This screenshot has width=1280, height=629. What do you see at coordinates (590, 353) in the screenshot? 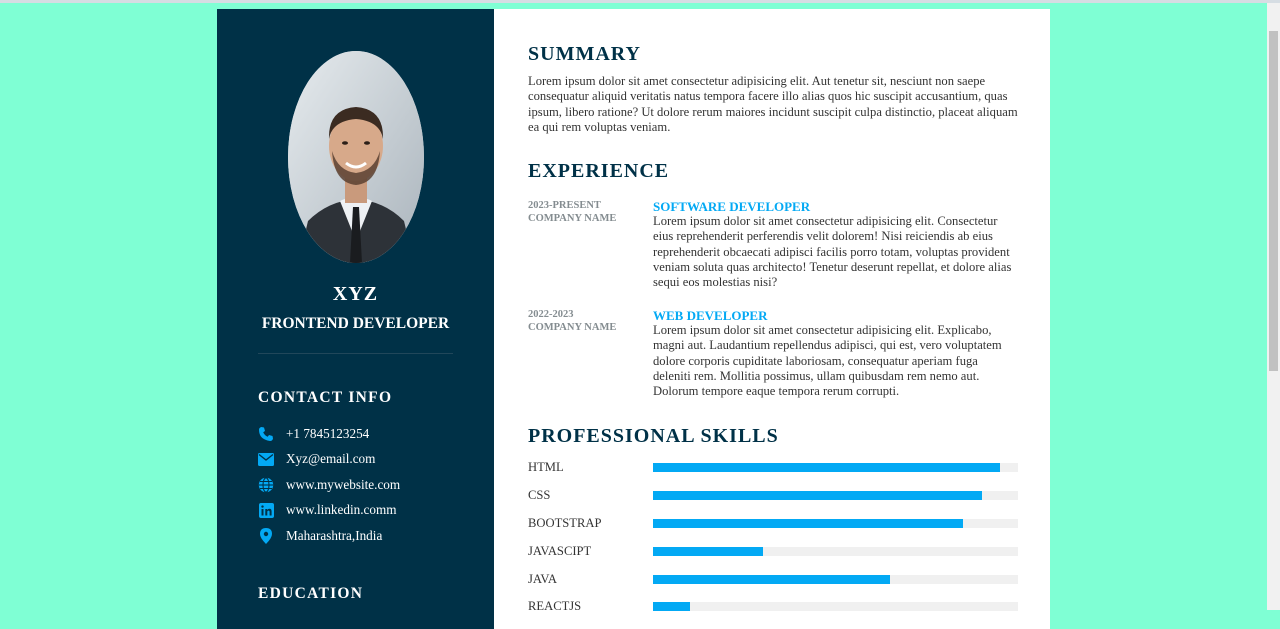
I see `experience-meta: 2022-2023 COMPANY NAME` at bounding box center [590, 353].